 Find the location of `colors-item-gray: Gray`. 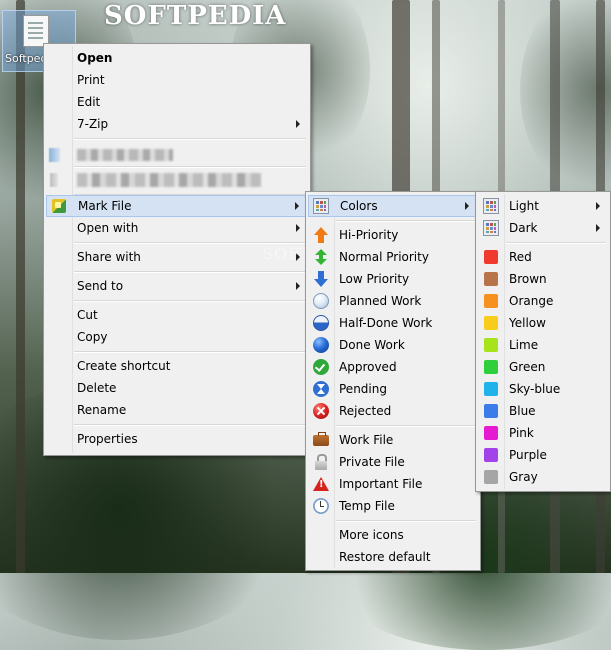

colors-item-gray: Gray is located at coordinates (543, 477).